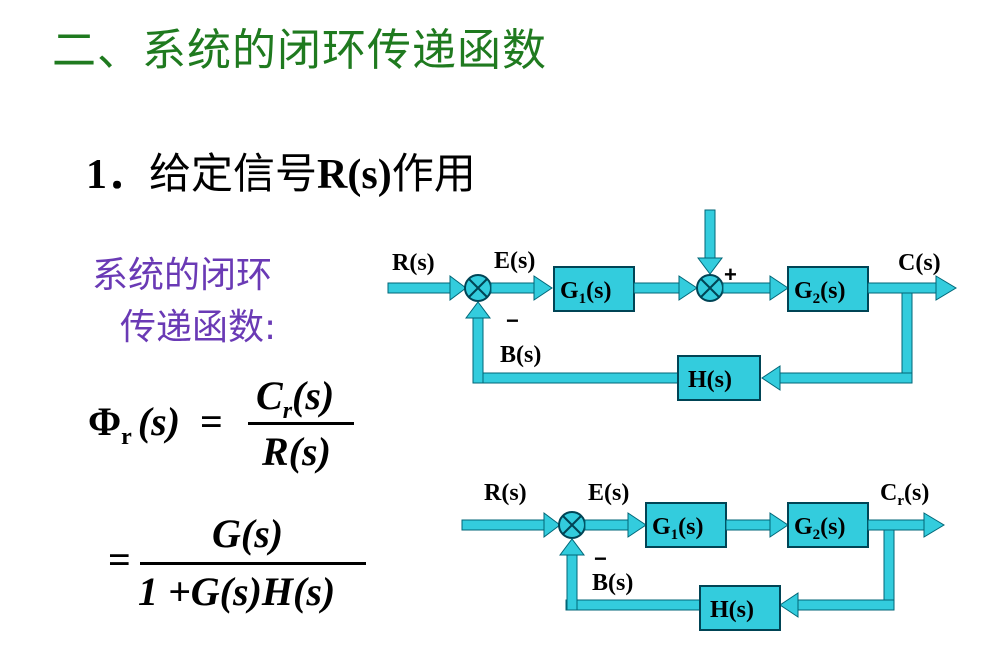  Describe the element at coordinates (427, 288) in the screenshot. I see `d1-input-arrow` at that location.